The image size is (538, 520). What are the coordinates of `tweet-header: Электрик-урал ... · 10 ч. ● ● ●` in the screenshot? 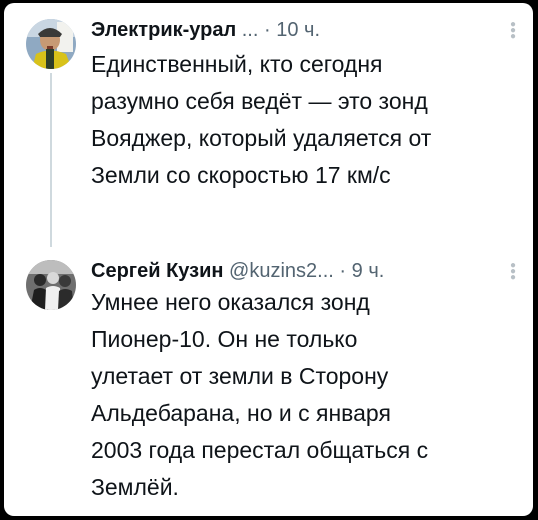 It's located at (305, 30).